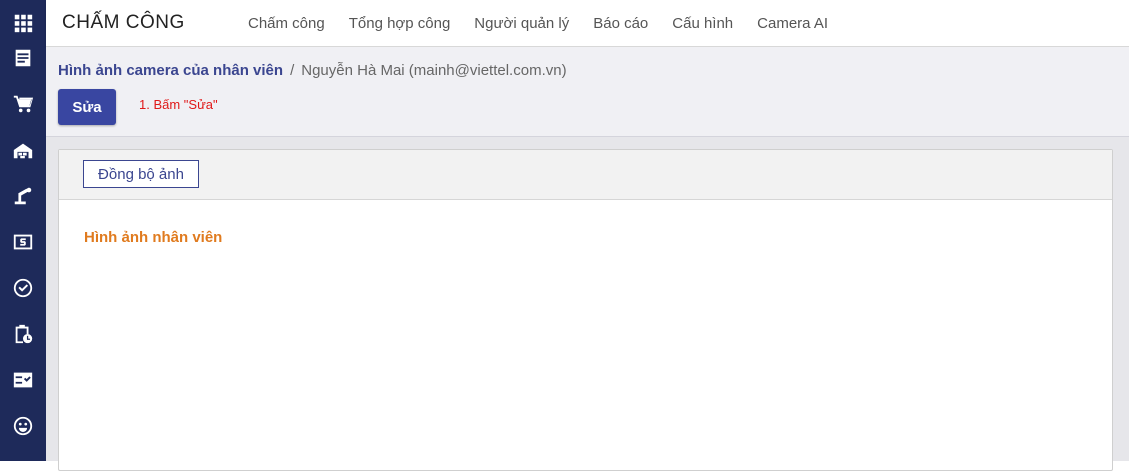 The width and height of the screenshot is (1129, 471). Describe the element at coordinates (23, 380) in the screenshot. I see `checklist-icon` at that location.